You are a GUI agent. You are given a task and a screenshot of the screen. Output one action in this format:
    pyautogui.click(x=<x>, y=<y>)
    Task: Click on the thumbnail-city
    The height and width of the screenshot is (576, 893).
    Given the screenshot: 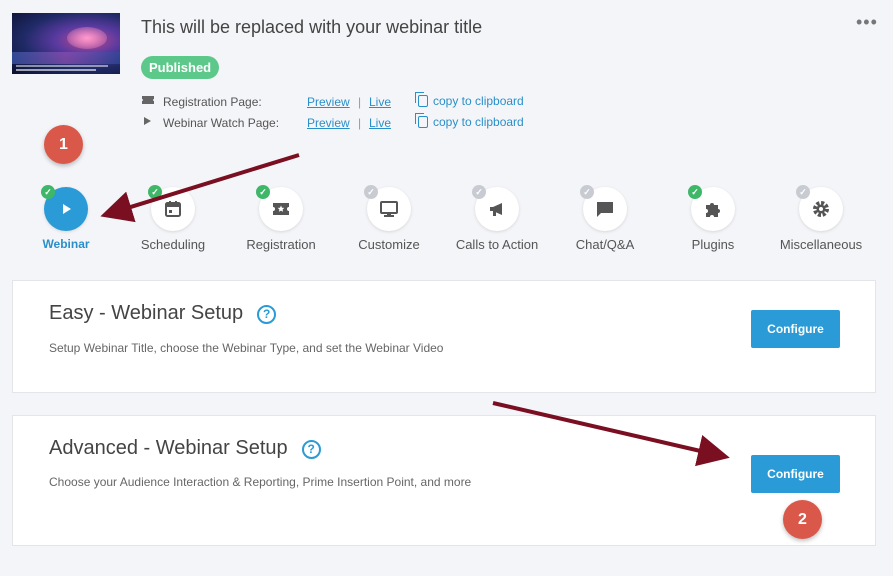 What is the action you would take?
    pyautogui.click(x=66, y=58)
    